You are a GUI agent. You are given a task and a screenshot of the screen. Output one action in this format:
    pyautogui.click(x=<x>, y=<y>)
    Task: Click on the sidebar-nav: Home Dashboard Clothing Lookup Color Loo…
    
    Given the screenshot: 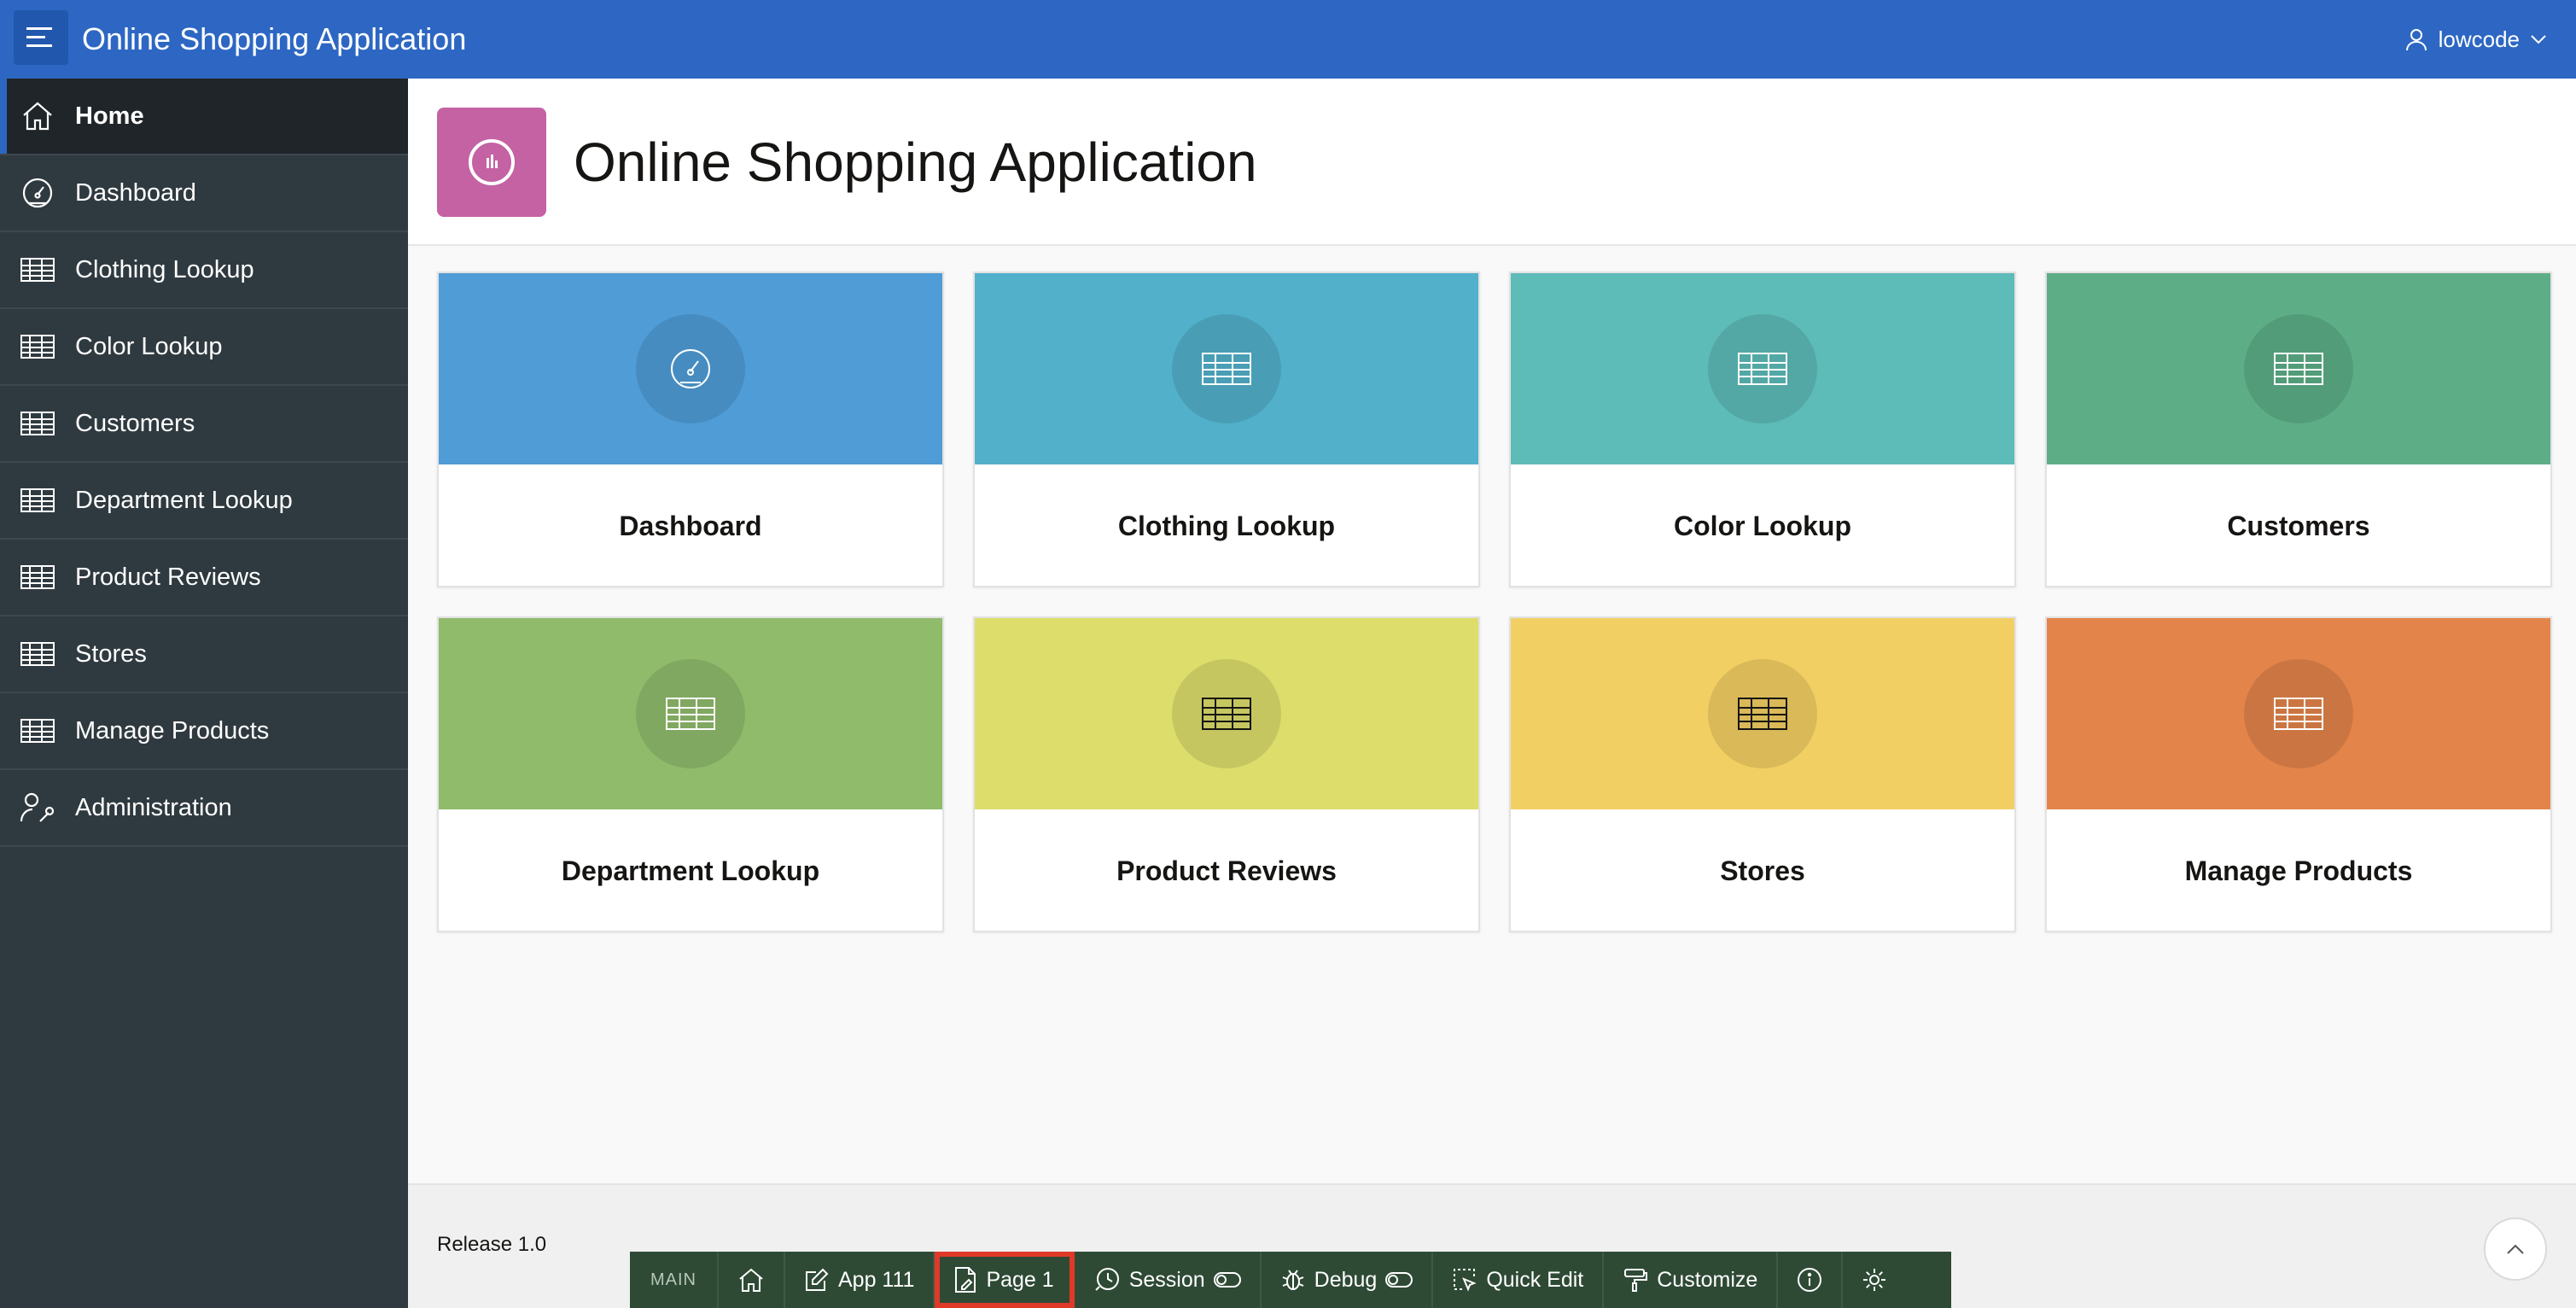 What is the action you would take?
    pyautogui.click(x=204, y=693)
    